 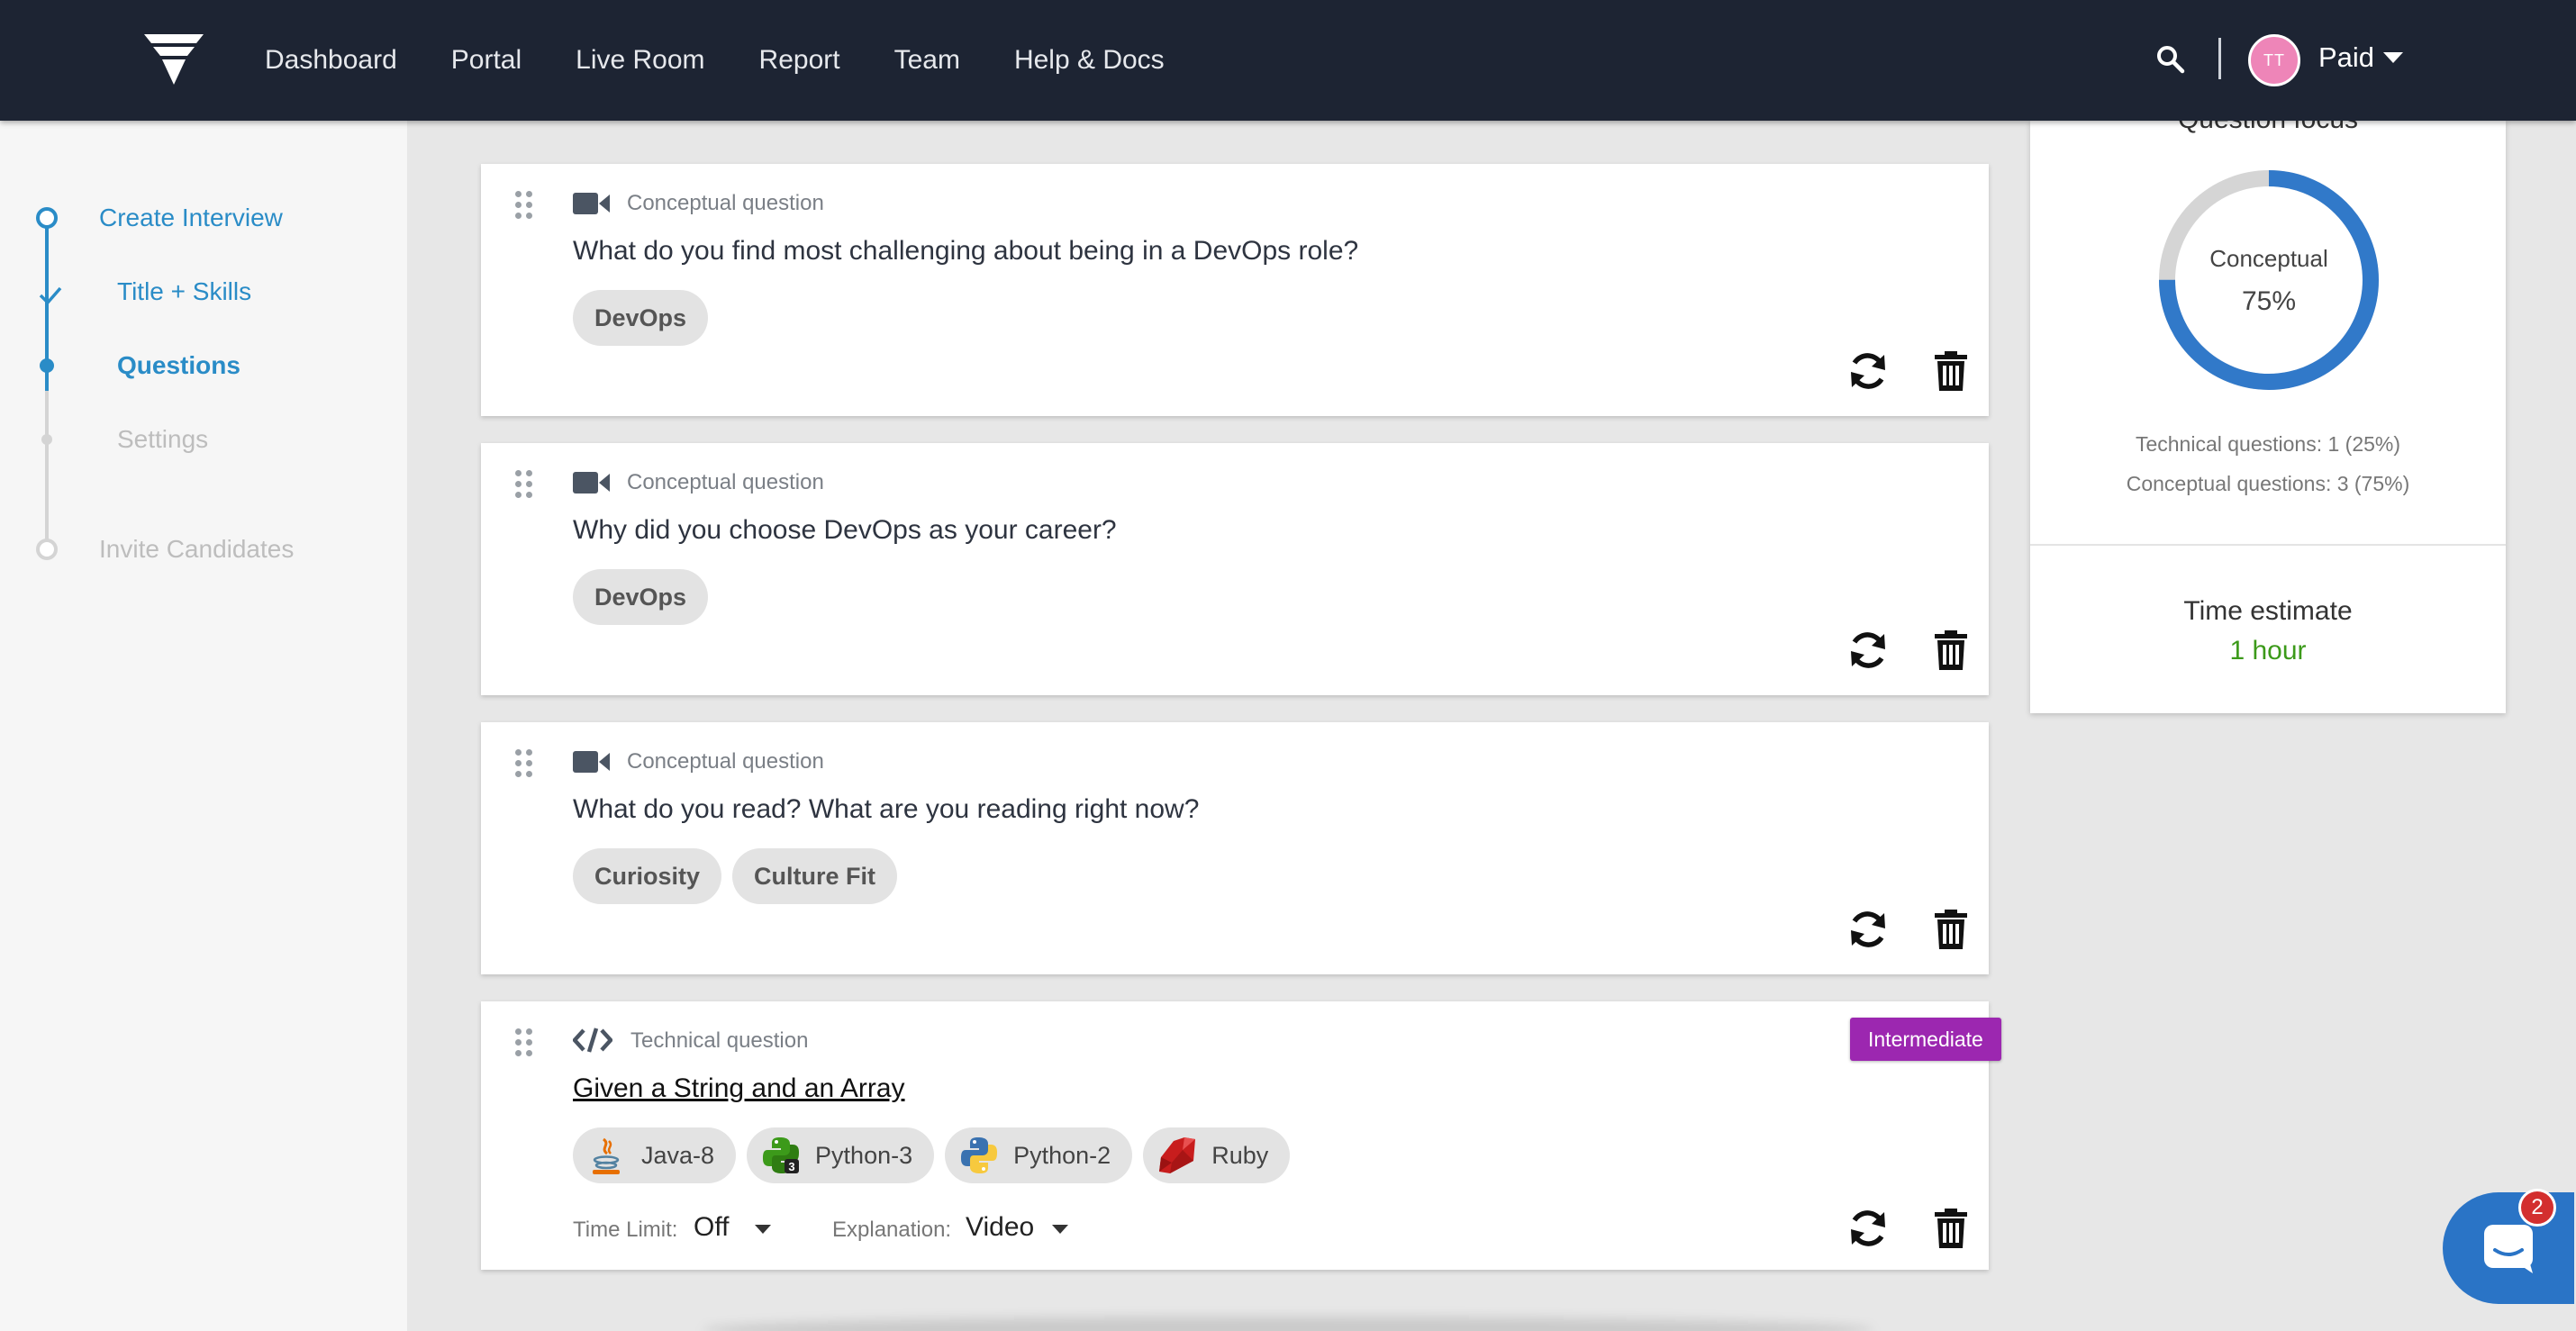 I want to click on time-limit-select: Off, so click(x=711, y=1227).